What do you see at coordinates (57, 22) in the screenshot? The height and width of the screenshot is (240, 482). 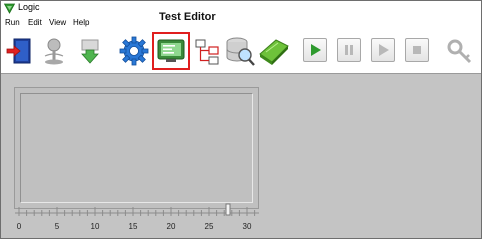 I see `menu-view: View` at bounding box center [57, 22].